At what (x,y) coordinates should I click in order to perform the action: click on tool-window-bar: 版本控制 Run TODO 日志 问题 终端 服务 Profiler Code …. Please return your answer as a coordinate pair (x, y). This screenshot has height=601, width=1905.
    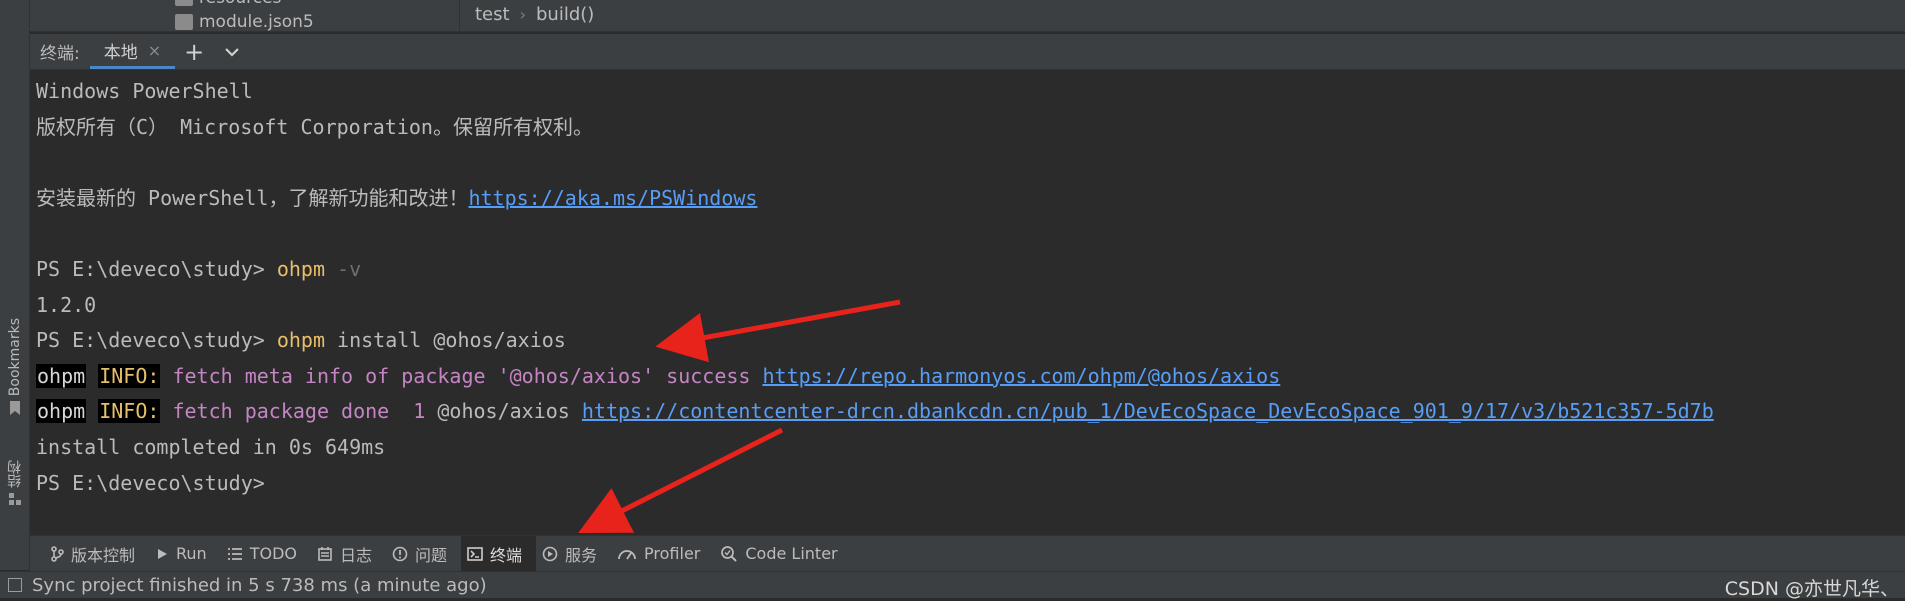
    Looking at the image, I should click on (967, 553).